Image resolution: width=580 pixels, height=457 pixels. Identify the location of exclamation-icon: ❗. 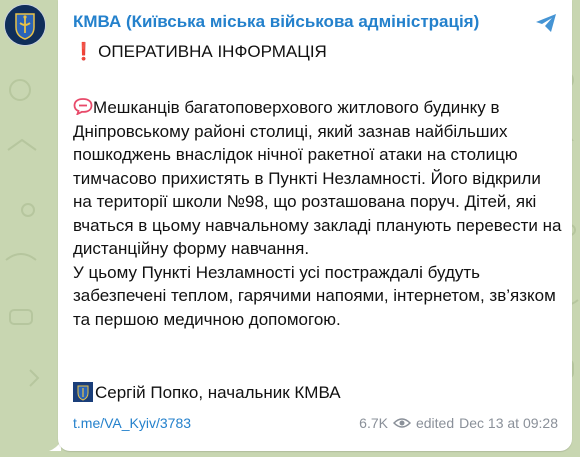
(84, 51).